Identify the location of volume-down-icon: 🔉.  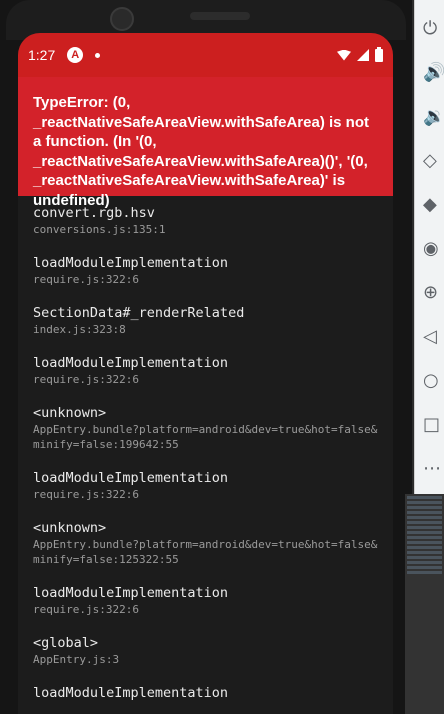
(433, 117).